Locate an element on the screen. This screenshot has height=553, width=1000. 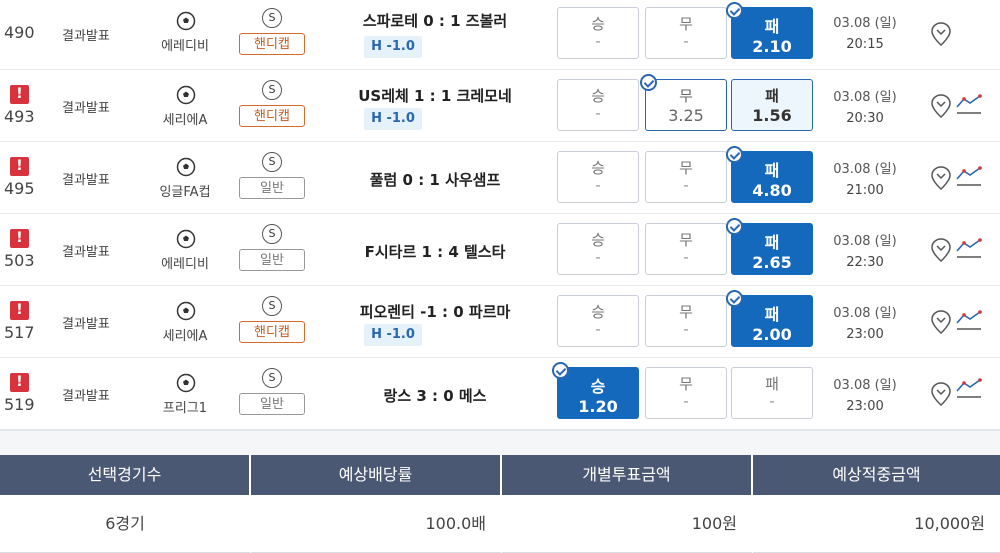
league-name: 프리그1 is located at coordinates (185, 408).